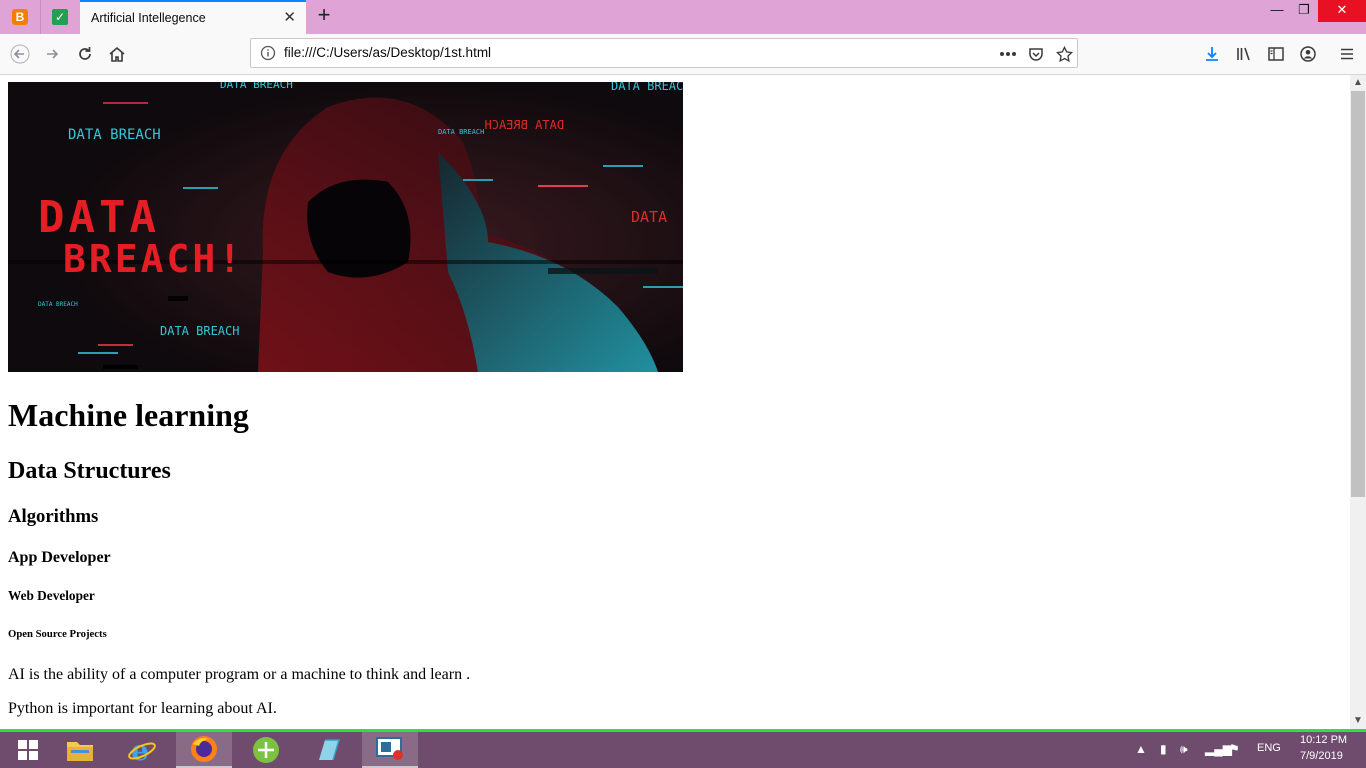 Image resolution: width=1366 pixels, height=768 pixels. Describe the element at coordinates (664, 53) in the screenshot. I see `url-bar: file:///C:/Users/as/Desktop/1st.html` at that location.